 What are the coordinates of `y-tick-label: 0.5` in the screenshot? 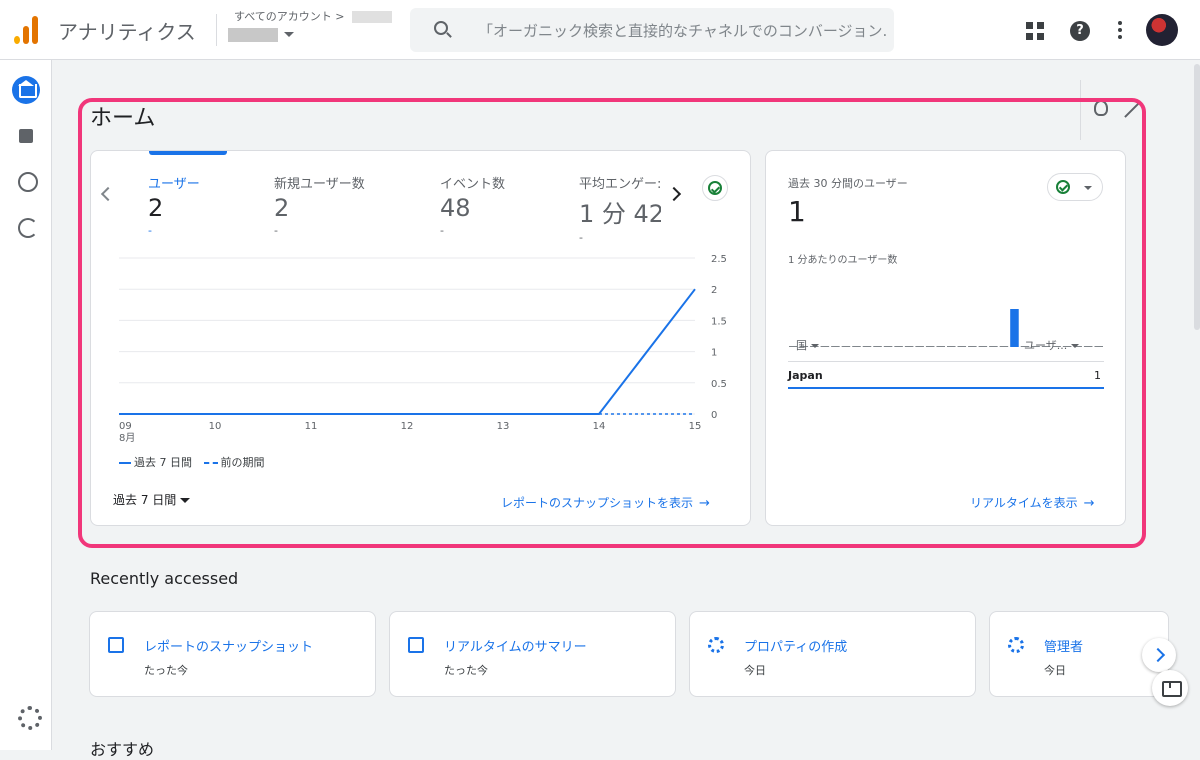 It's located at (719, 384).